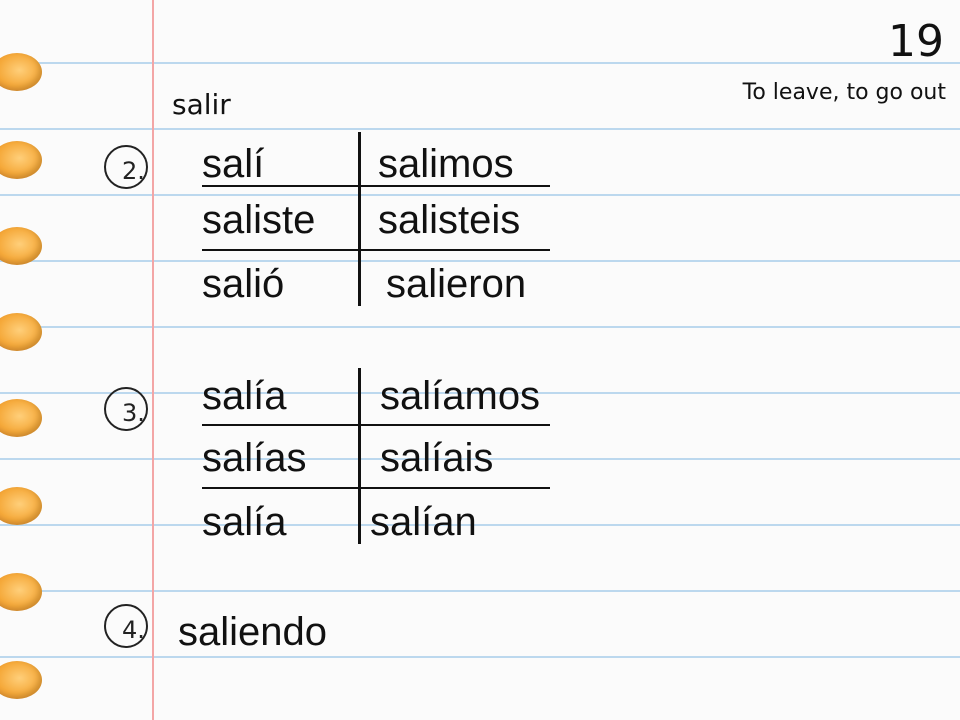 The height and width of the screenshot is (720, 960). I want to click on conjugation-form: salieron, so click(456, 284).